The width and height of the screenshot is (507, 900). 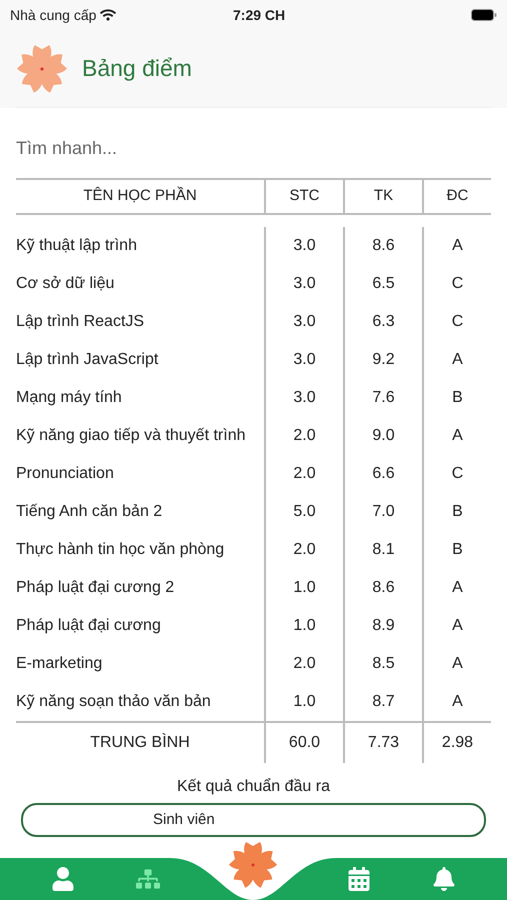 I want to click on course-name: Kỹ năng giao tiếp và thuyết trình, so click(x=131, y=436).